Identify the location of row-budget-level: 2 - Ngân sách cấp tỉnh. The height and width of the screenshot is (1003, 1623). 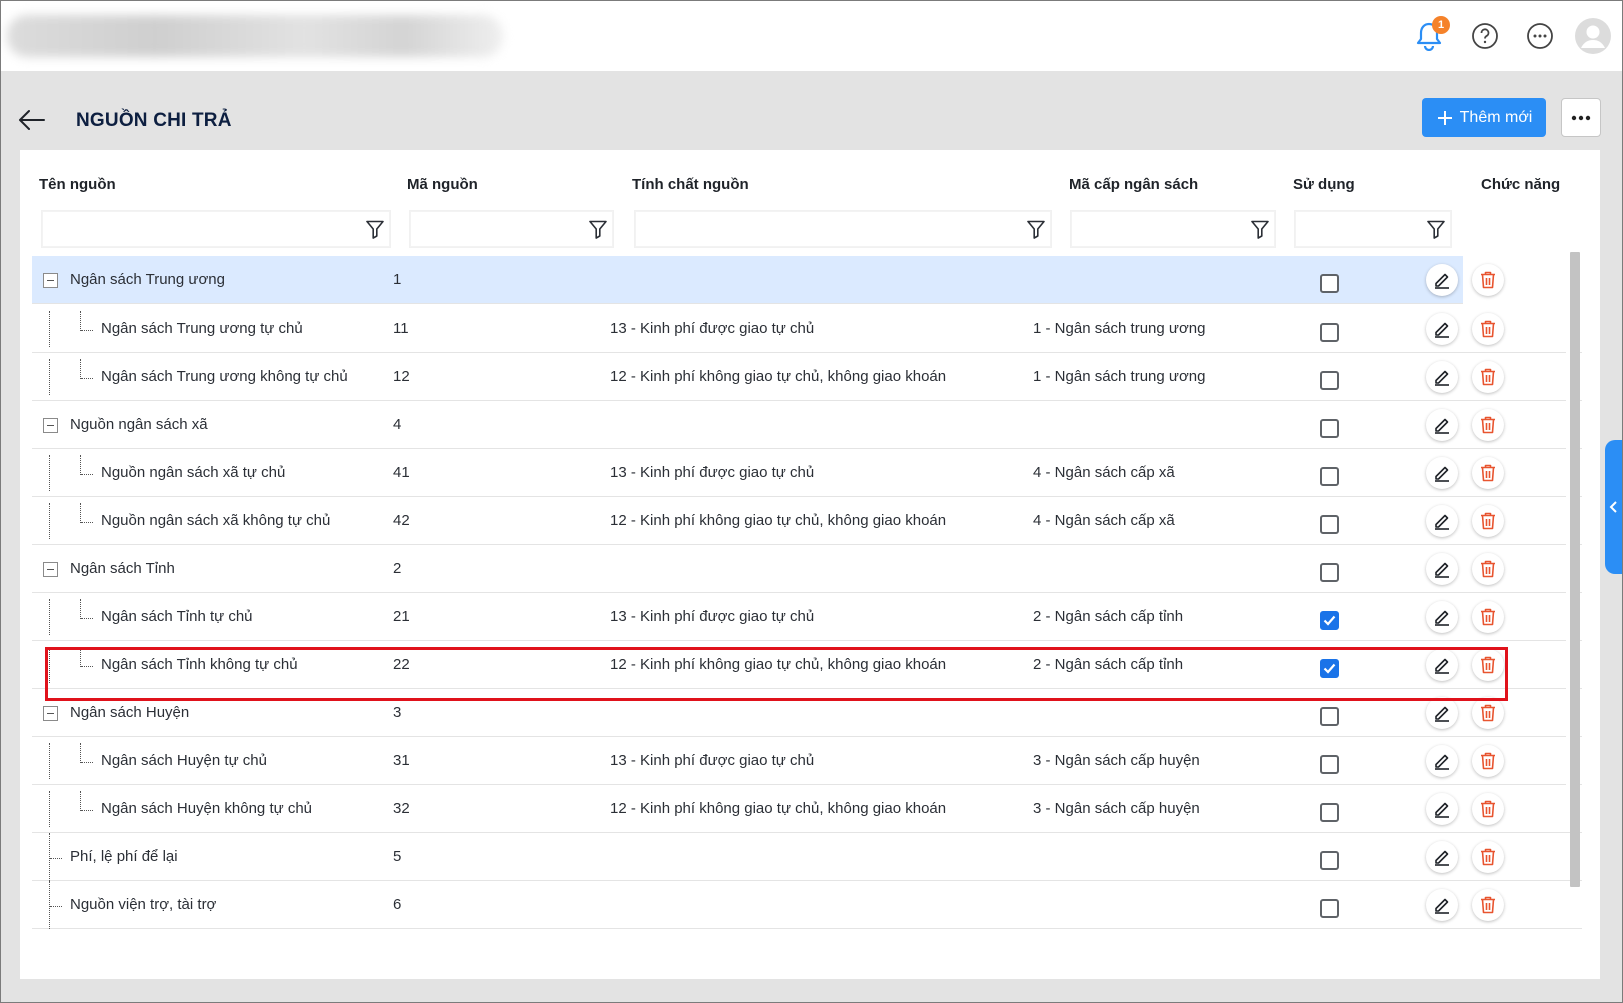
(1108, 616).